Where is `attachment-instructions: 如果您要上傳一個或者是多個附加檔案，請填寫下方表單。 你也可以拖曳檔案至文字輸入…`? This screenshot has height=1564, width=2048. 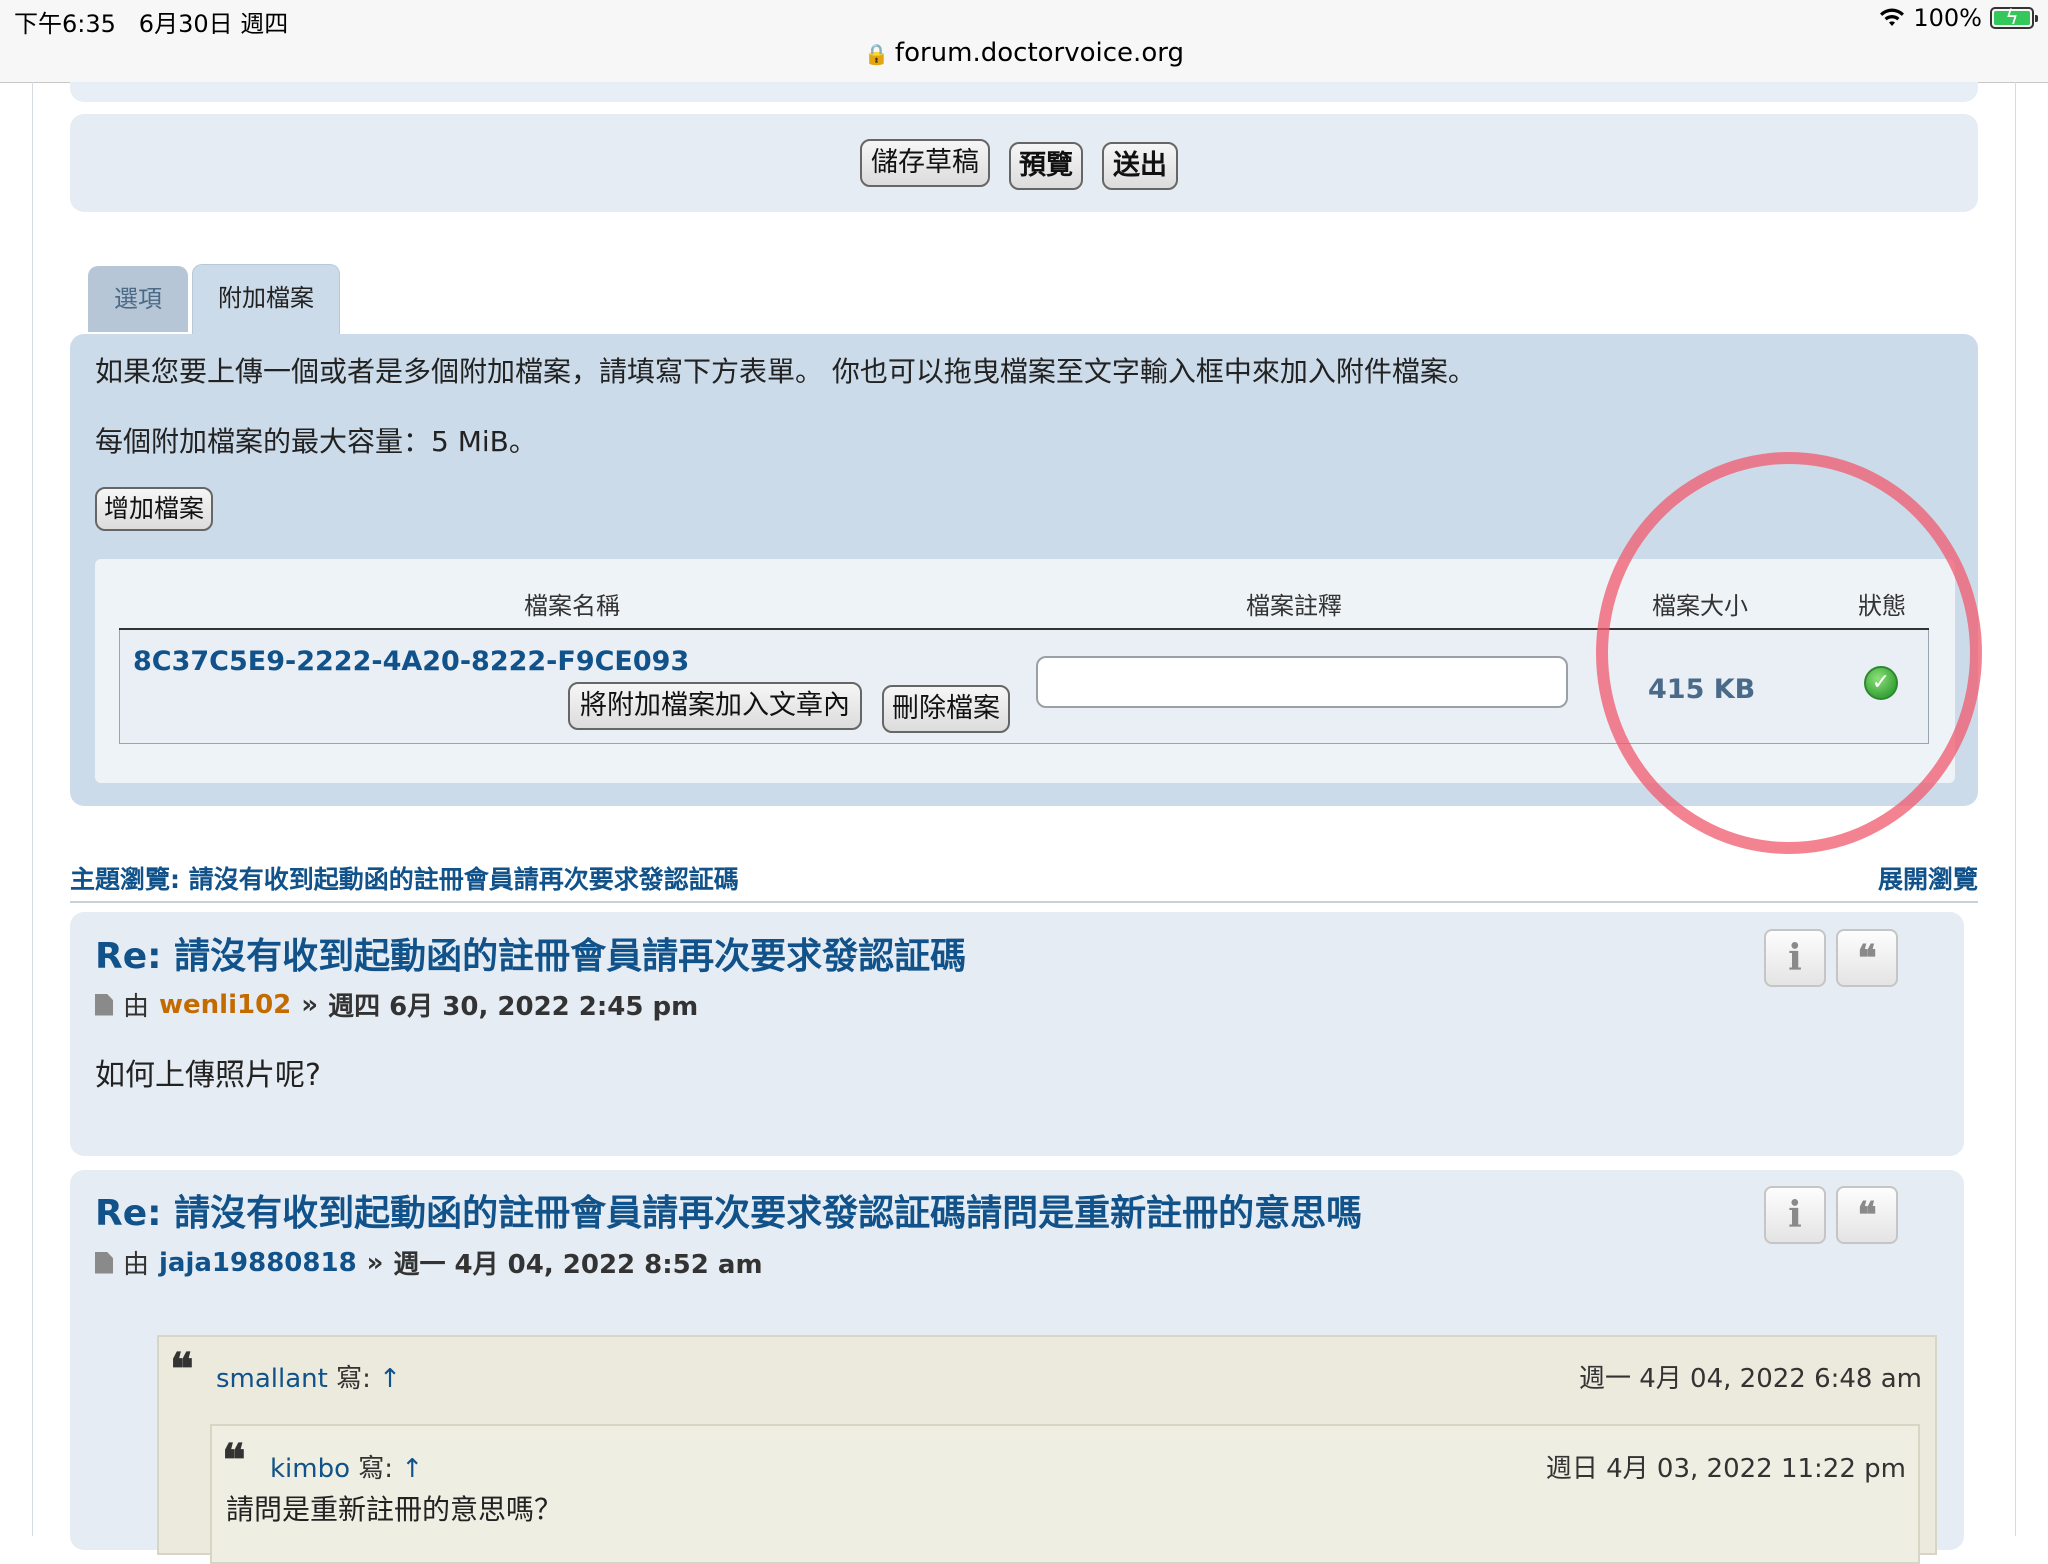
attachment-instructions: 如果您要上傳一個或者是多個附加檔案，請填寫下方表單。 你也可以拖曳檔案至文字輸入… is located at coordinates (785, 371).